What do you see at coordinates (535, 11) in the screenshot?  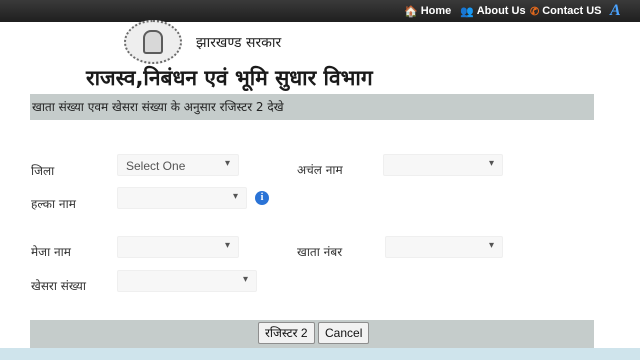 I see `phone-icon: ✆` at bounding box center [535, 11].